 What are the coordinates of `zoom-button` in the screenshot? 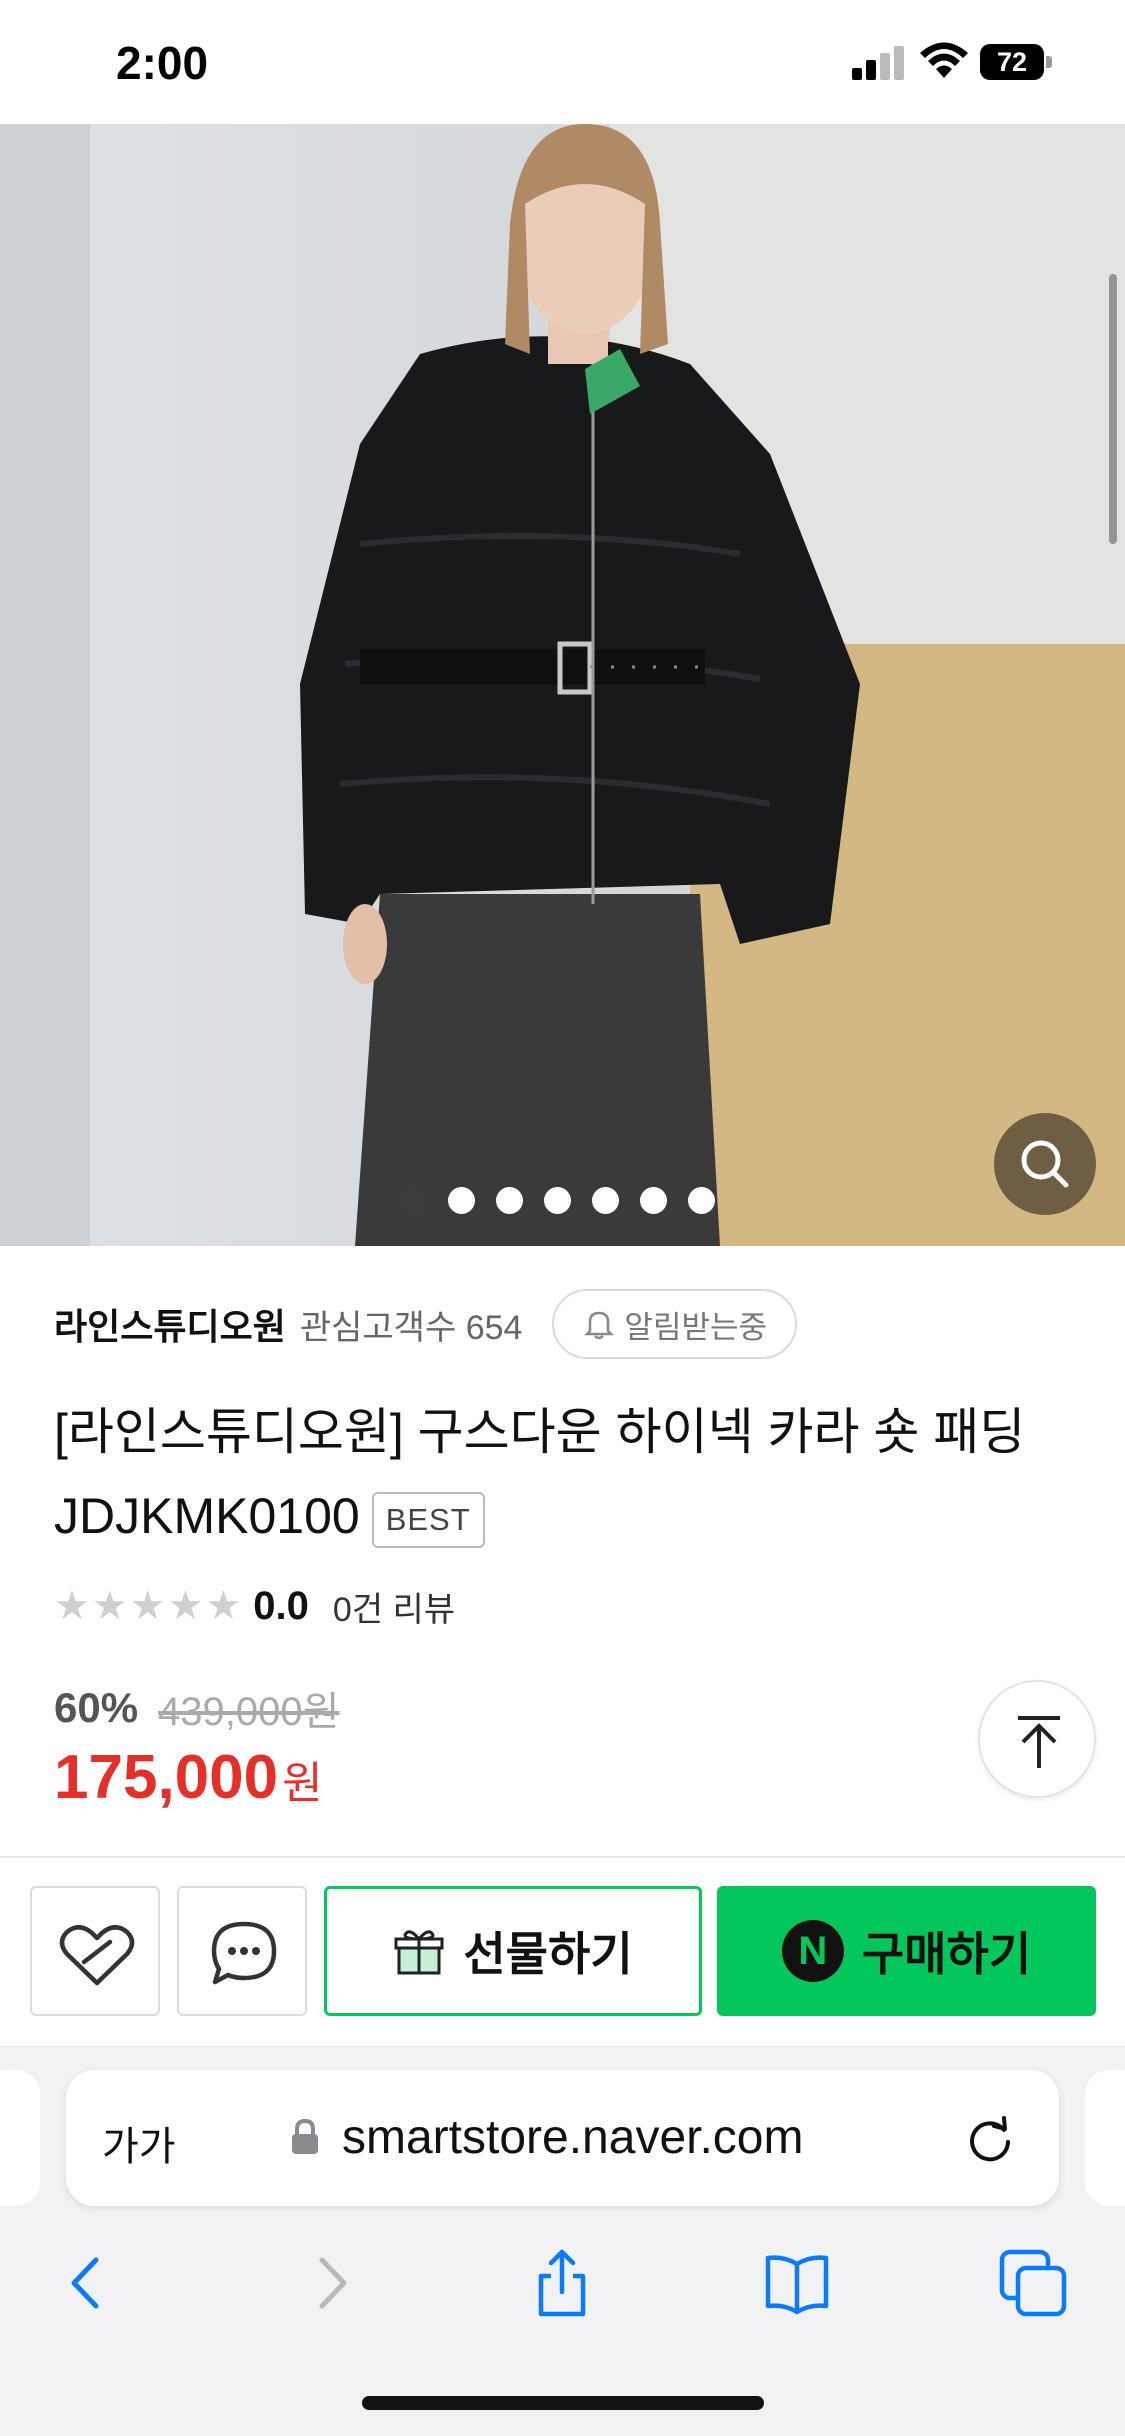 It's located at (1045, 1164).